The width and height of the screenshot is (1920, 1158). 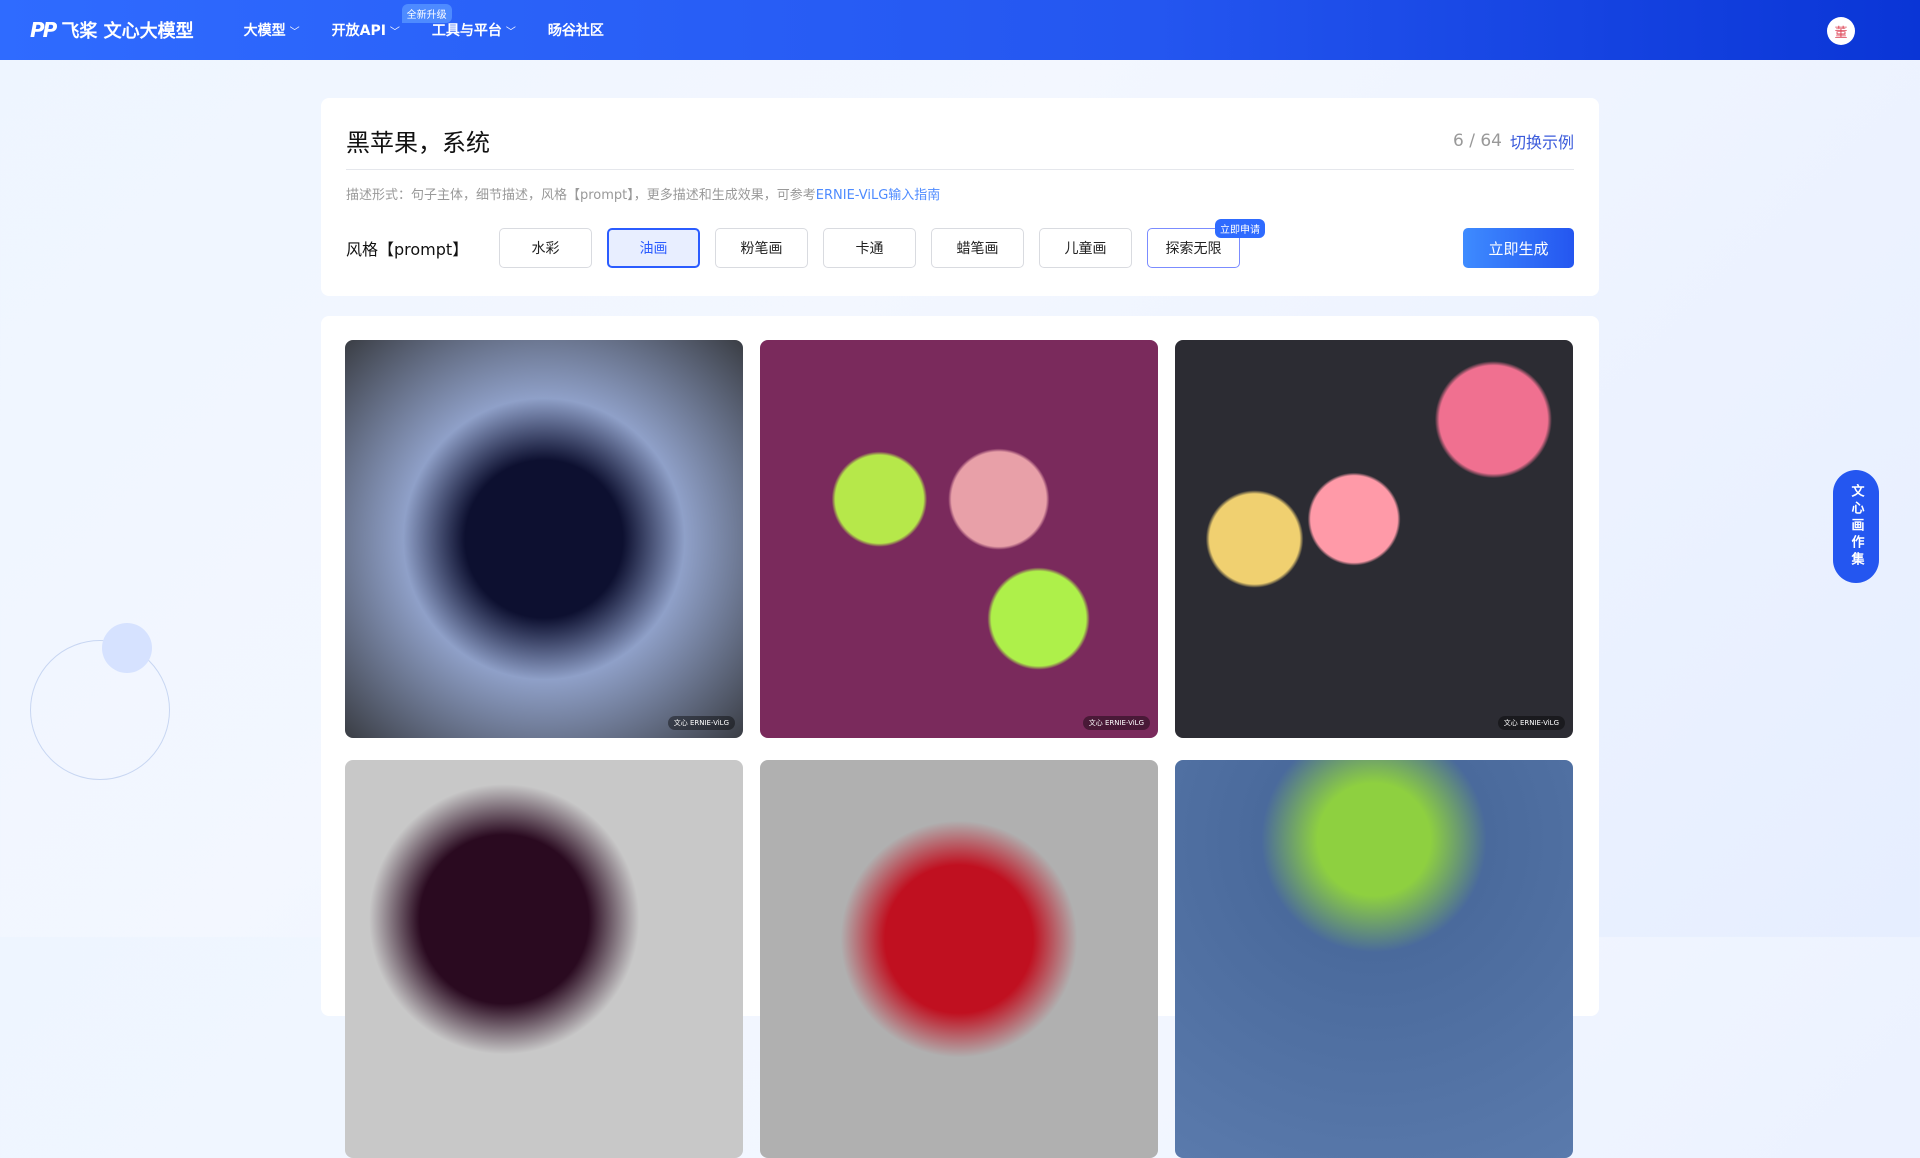 What do you see at coordinates (466, 31) in the screenshot?
I see `nav-label: 工具与平台` at bounding box center [466, 31].